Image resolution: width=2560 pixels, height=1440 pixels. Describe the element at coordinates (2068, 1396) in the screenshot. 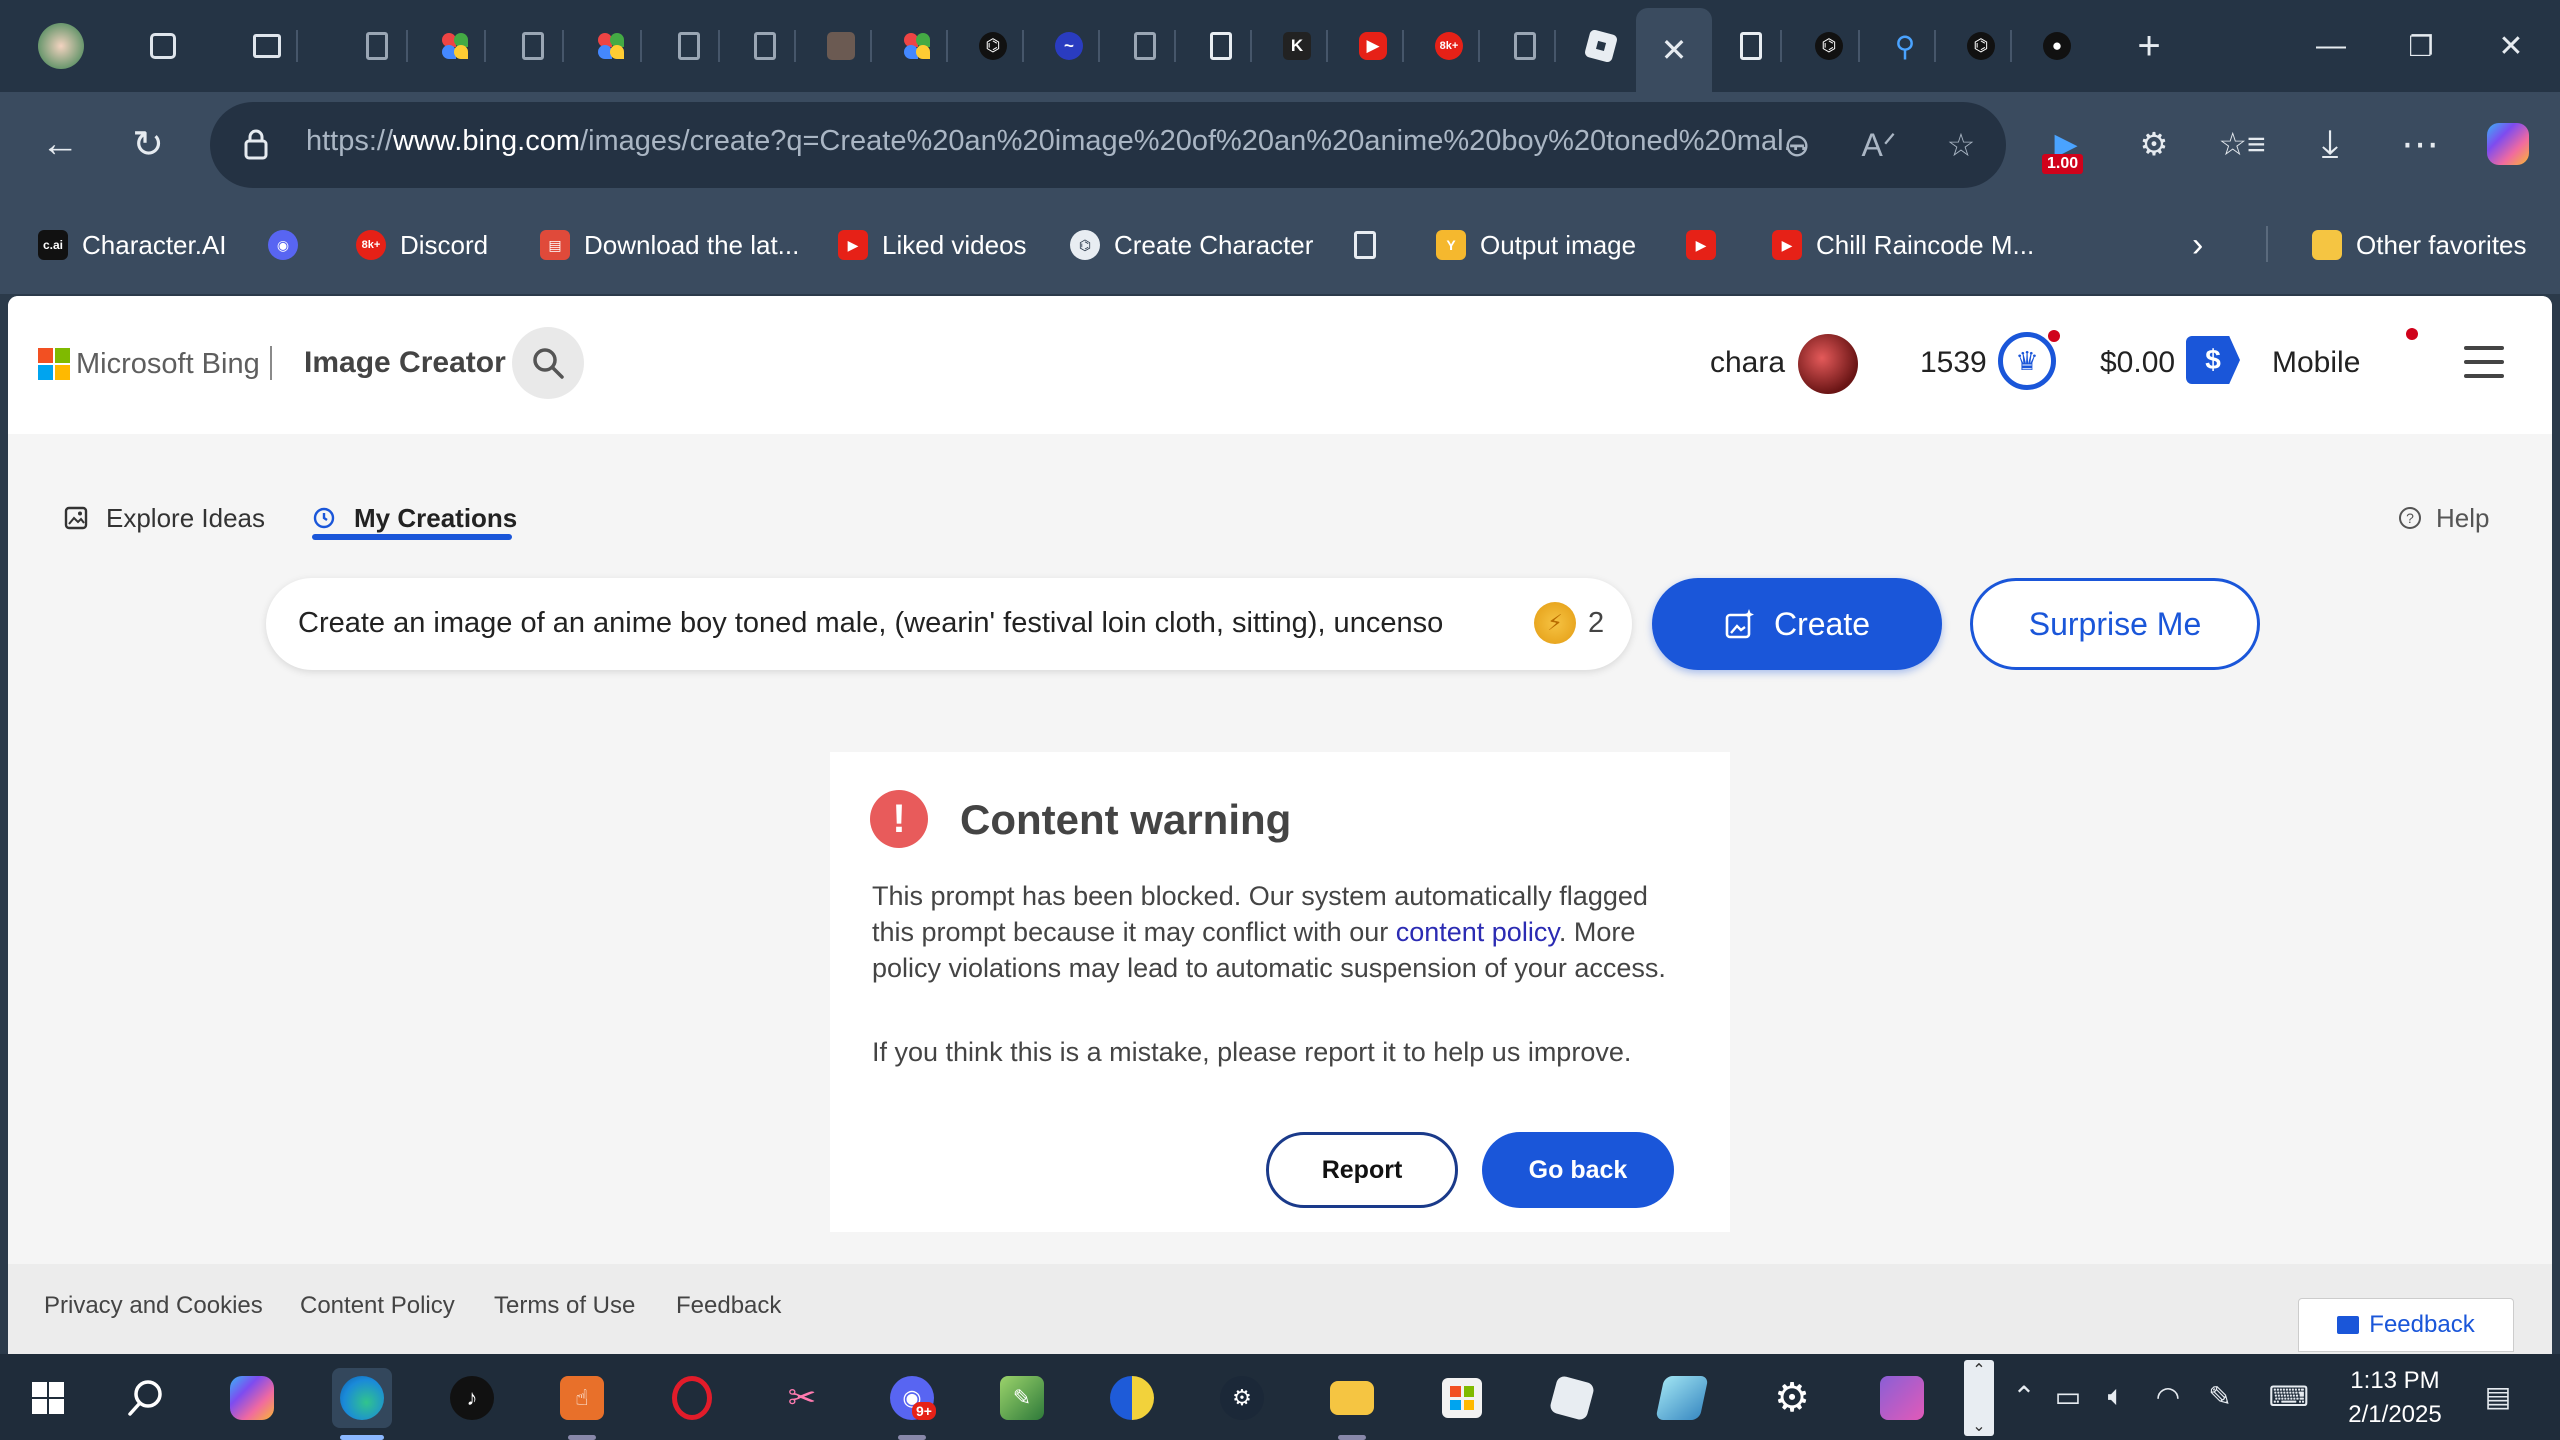

I see `battery-icon: ▭` at that location.